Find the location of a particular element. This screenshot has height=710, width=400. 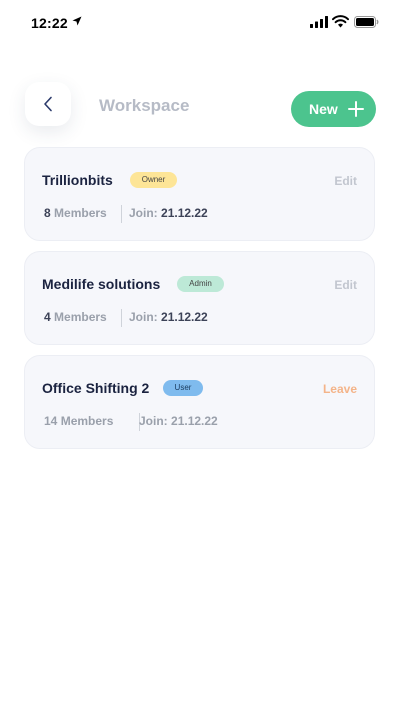

members-number: 4 is located at coordinates (47, 317).